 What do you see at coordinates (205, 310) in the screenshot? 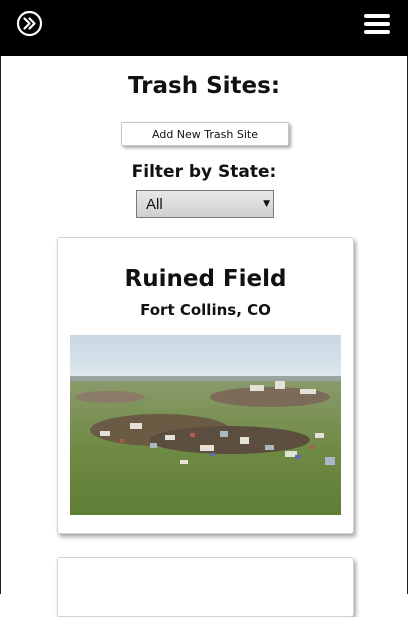
I see `site-location: Fort Collins, CO` at bounding box center [205, 310].